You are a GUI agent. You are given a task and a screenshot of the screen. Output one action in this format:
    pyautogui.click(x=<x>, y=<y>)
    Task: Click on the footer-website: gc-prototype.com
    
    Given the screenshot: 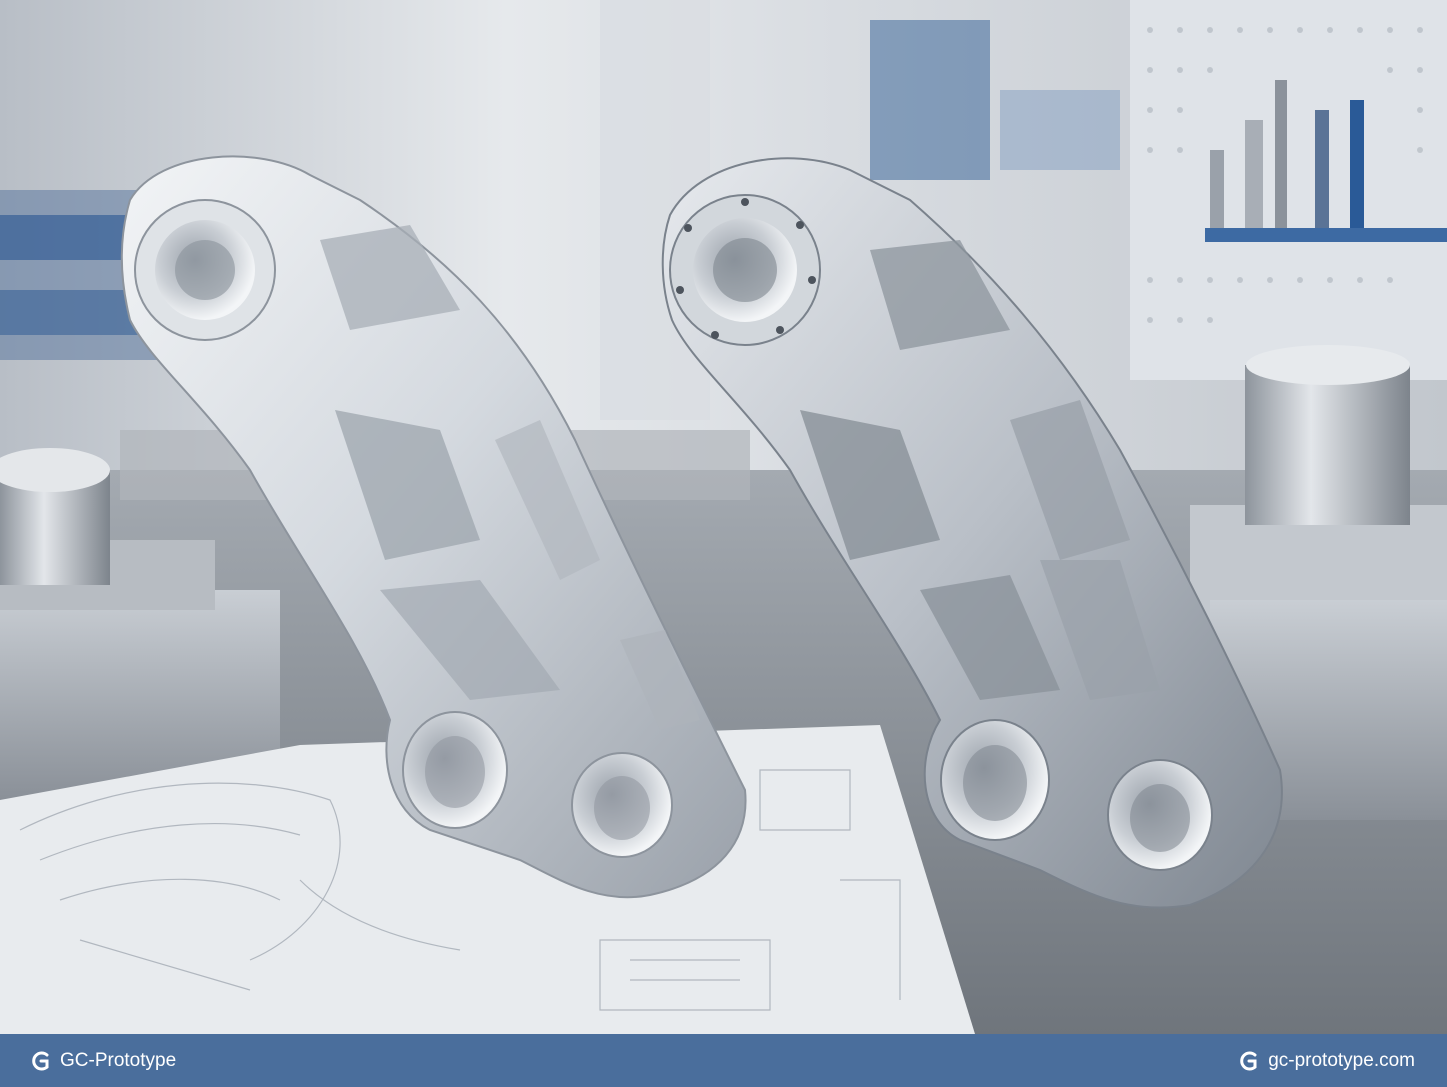 What is the action you would take?
    pyautogui.click(x=1341, y=1060)
    